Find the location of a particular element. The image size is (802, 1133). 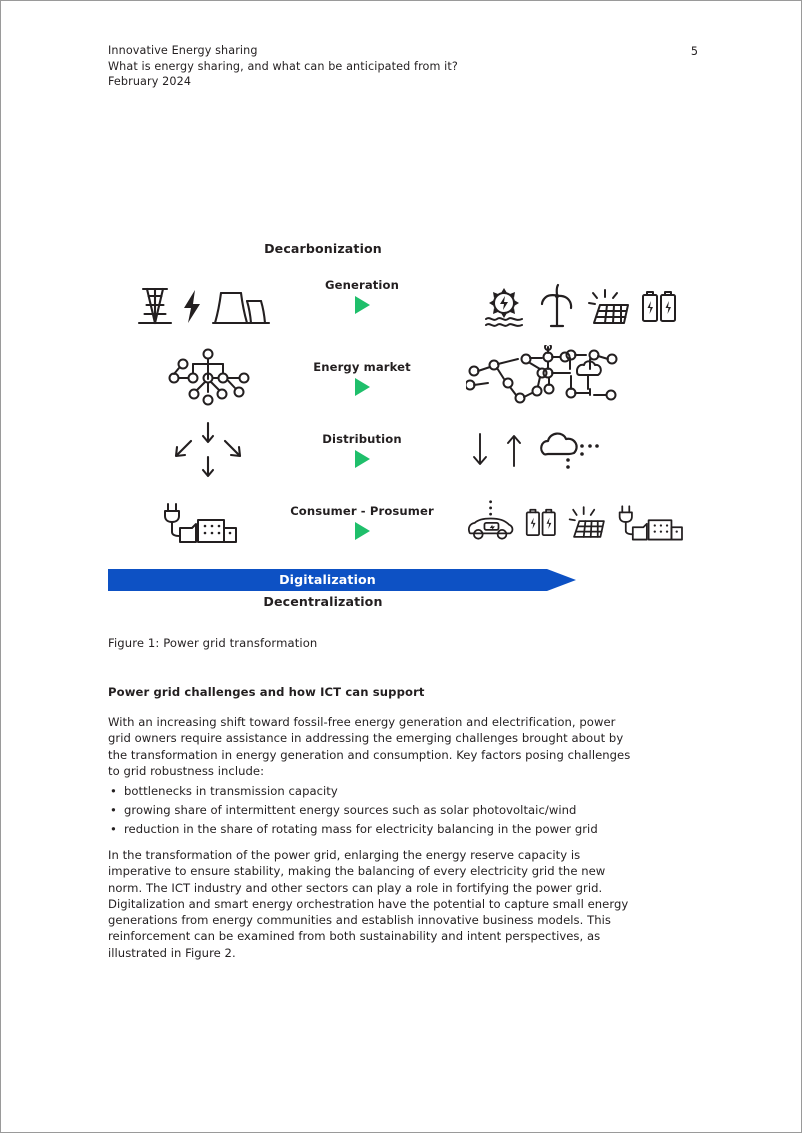

figure-row-label-generation: Generation is located at coordinates (362, 285).